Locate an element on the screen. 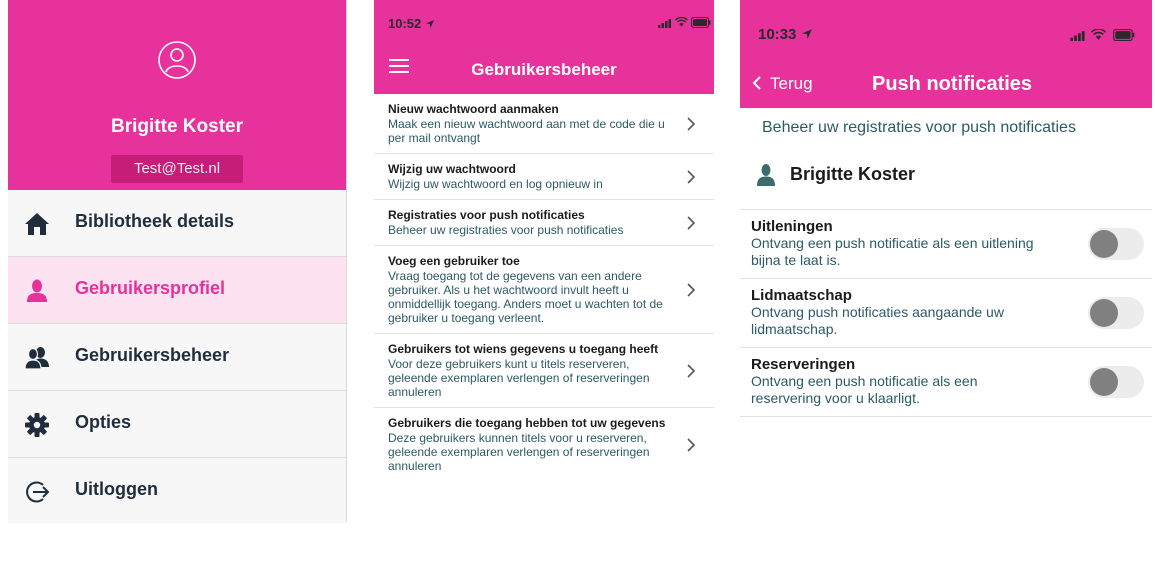 This screenshot has width=1155, height=570. reserveringen-toggle is located at coordinates (1116, 382).